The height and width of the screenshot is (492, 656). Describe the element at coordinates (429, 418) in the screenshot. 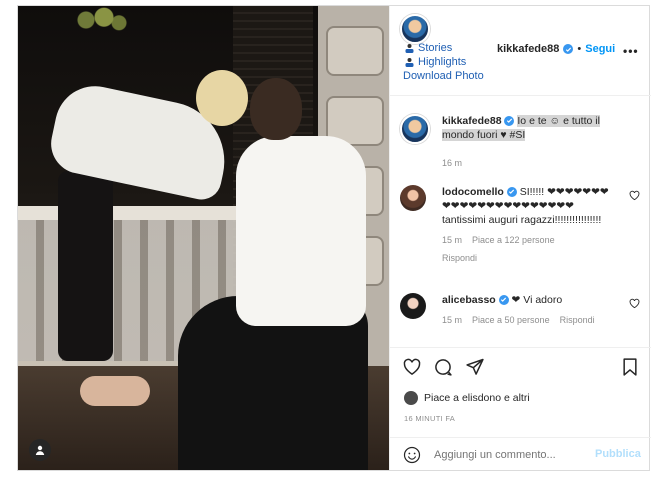

I see `posted-time: 16 minuti fa` at that location.